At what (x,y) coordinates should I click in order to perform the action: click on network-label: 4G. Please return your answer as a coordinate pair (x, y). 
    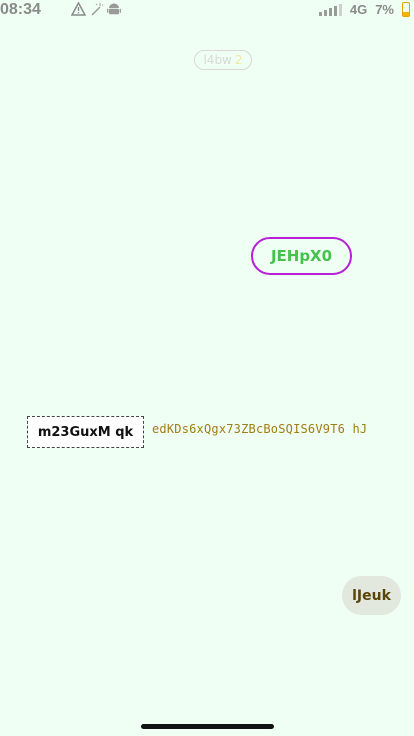
    Looking at the image, I should click on (358, 9).